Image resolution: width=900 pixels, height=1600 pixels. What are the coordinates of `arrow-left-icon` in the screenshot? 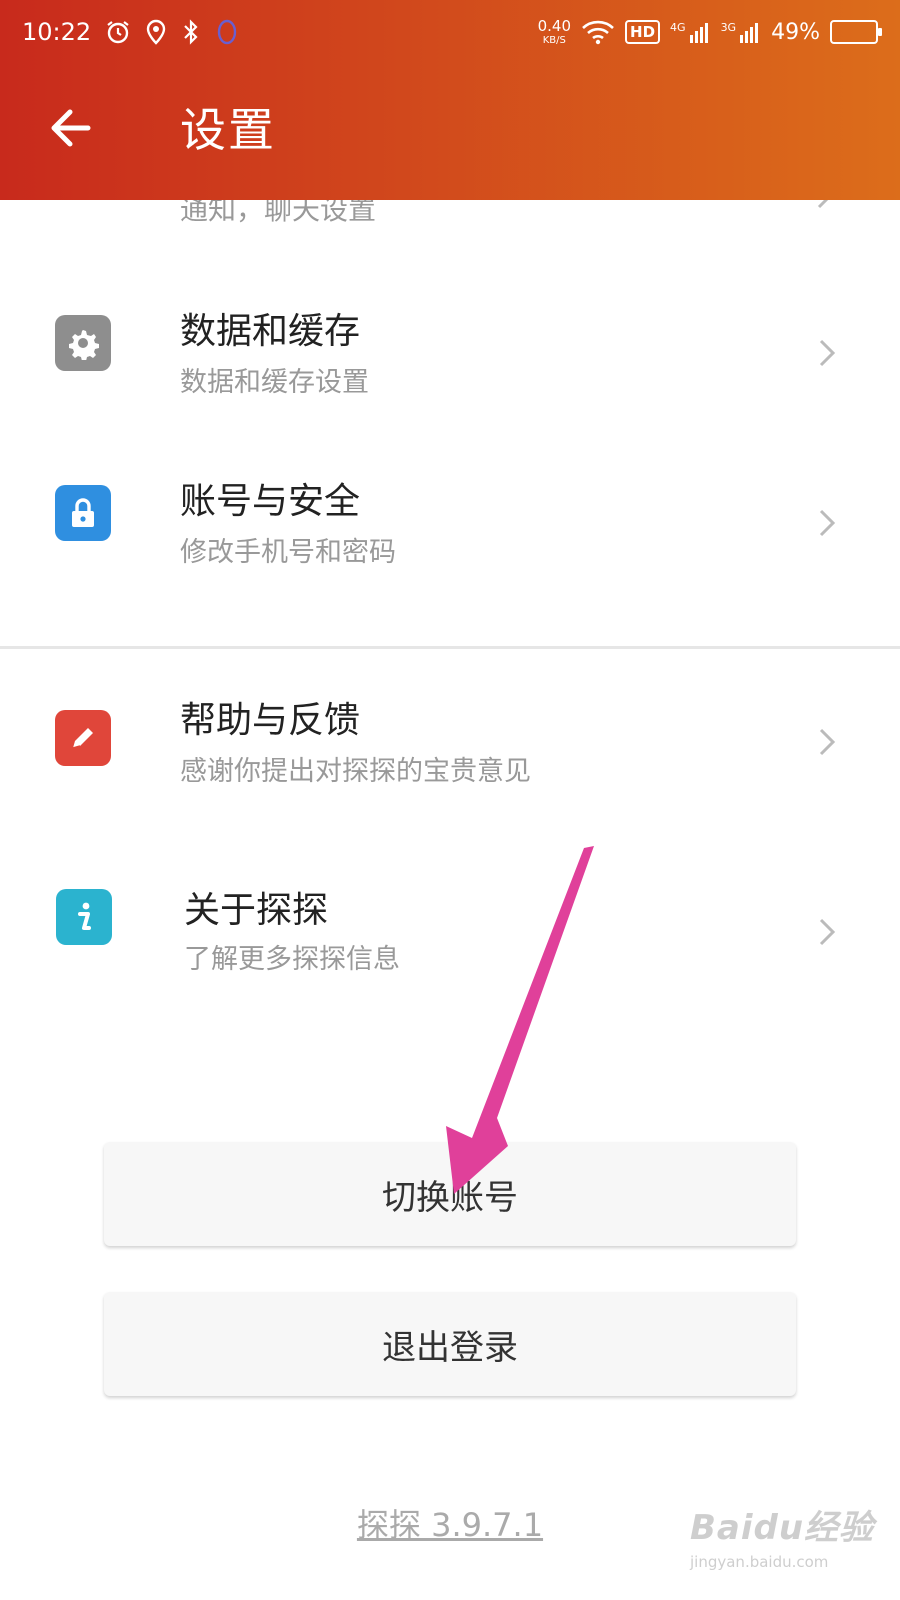 It's located at (71, 128).